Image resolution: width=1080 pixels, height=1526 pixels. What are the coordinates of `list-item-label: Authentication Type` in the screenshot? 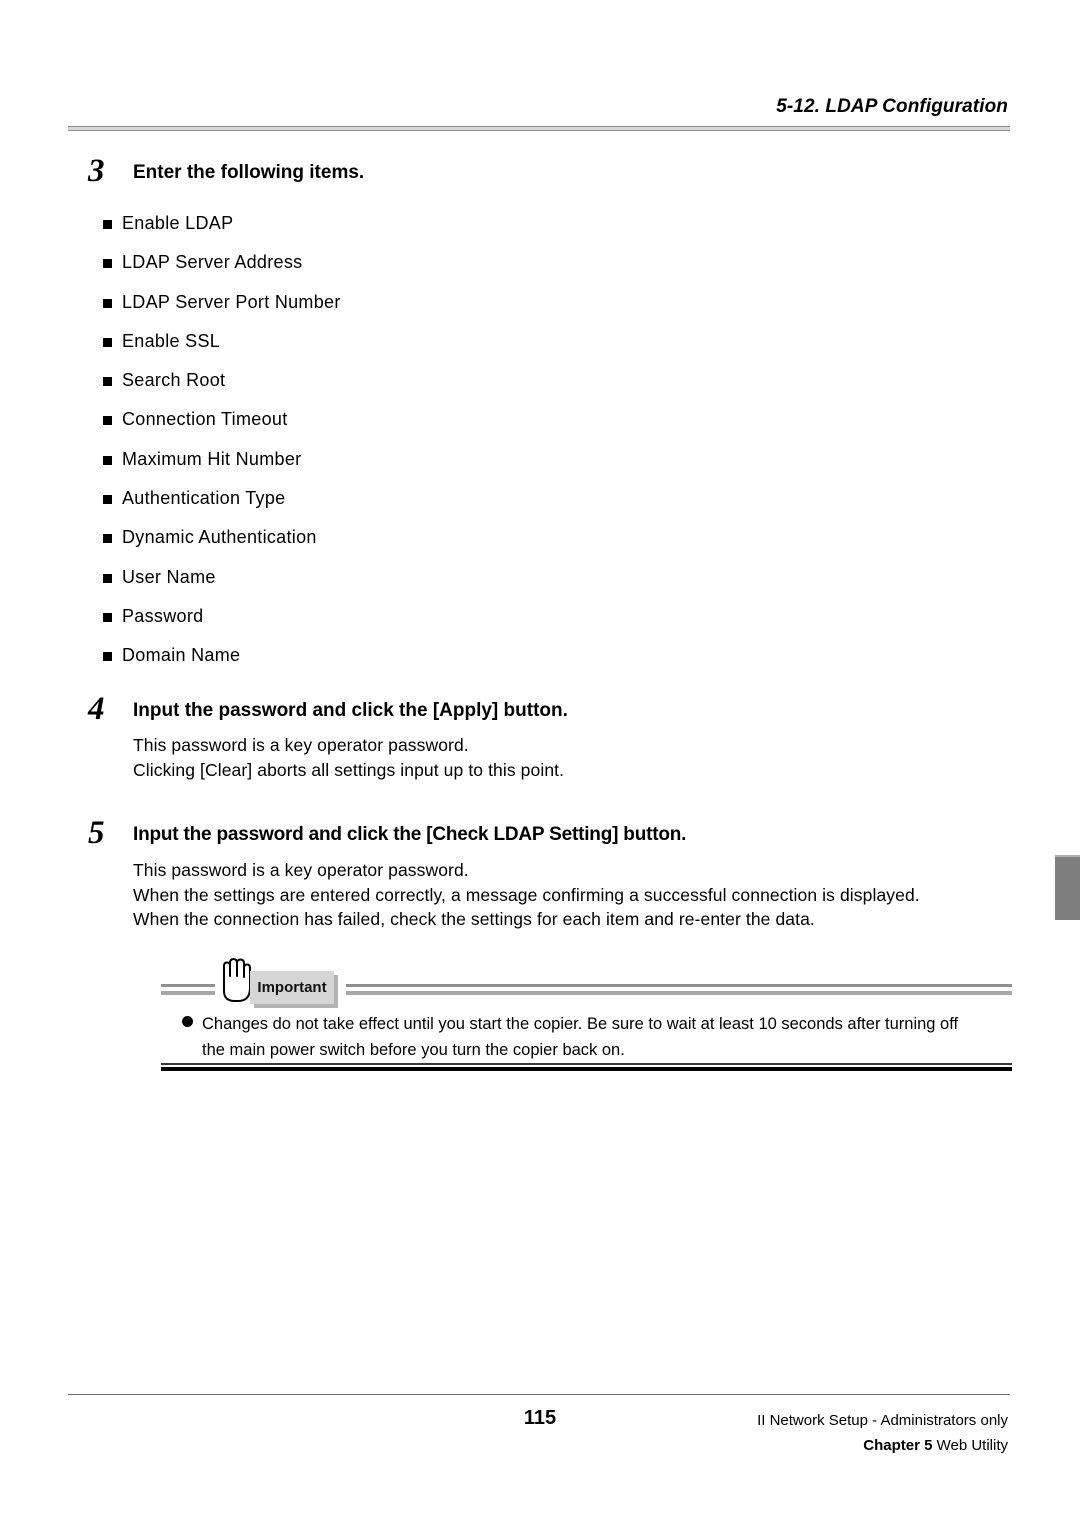 It's located at (204, 498).